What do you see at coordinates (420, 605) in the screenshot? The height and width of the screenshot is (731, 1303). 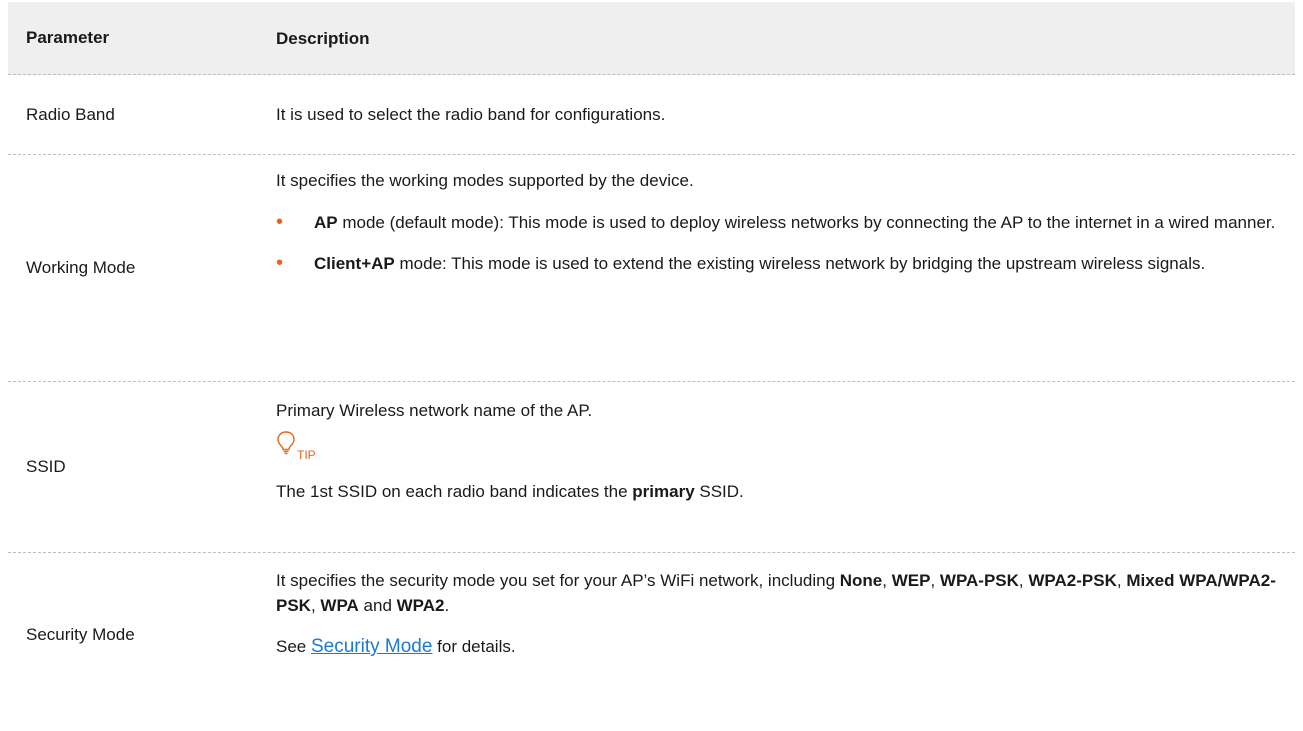 I see `mode-wpa2: WPA2` at bounding box center [420, 605].